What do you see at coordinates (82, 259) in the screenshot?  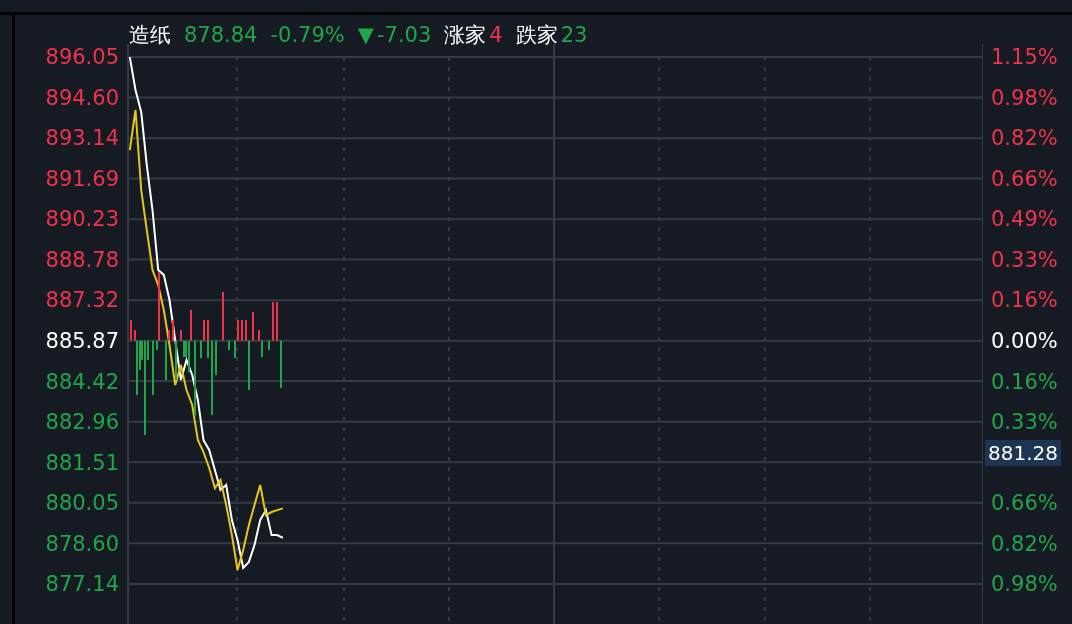 I see `price-axis-label: 888.78` at bounding box center [82, 259].